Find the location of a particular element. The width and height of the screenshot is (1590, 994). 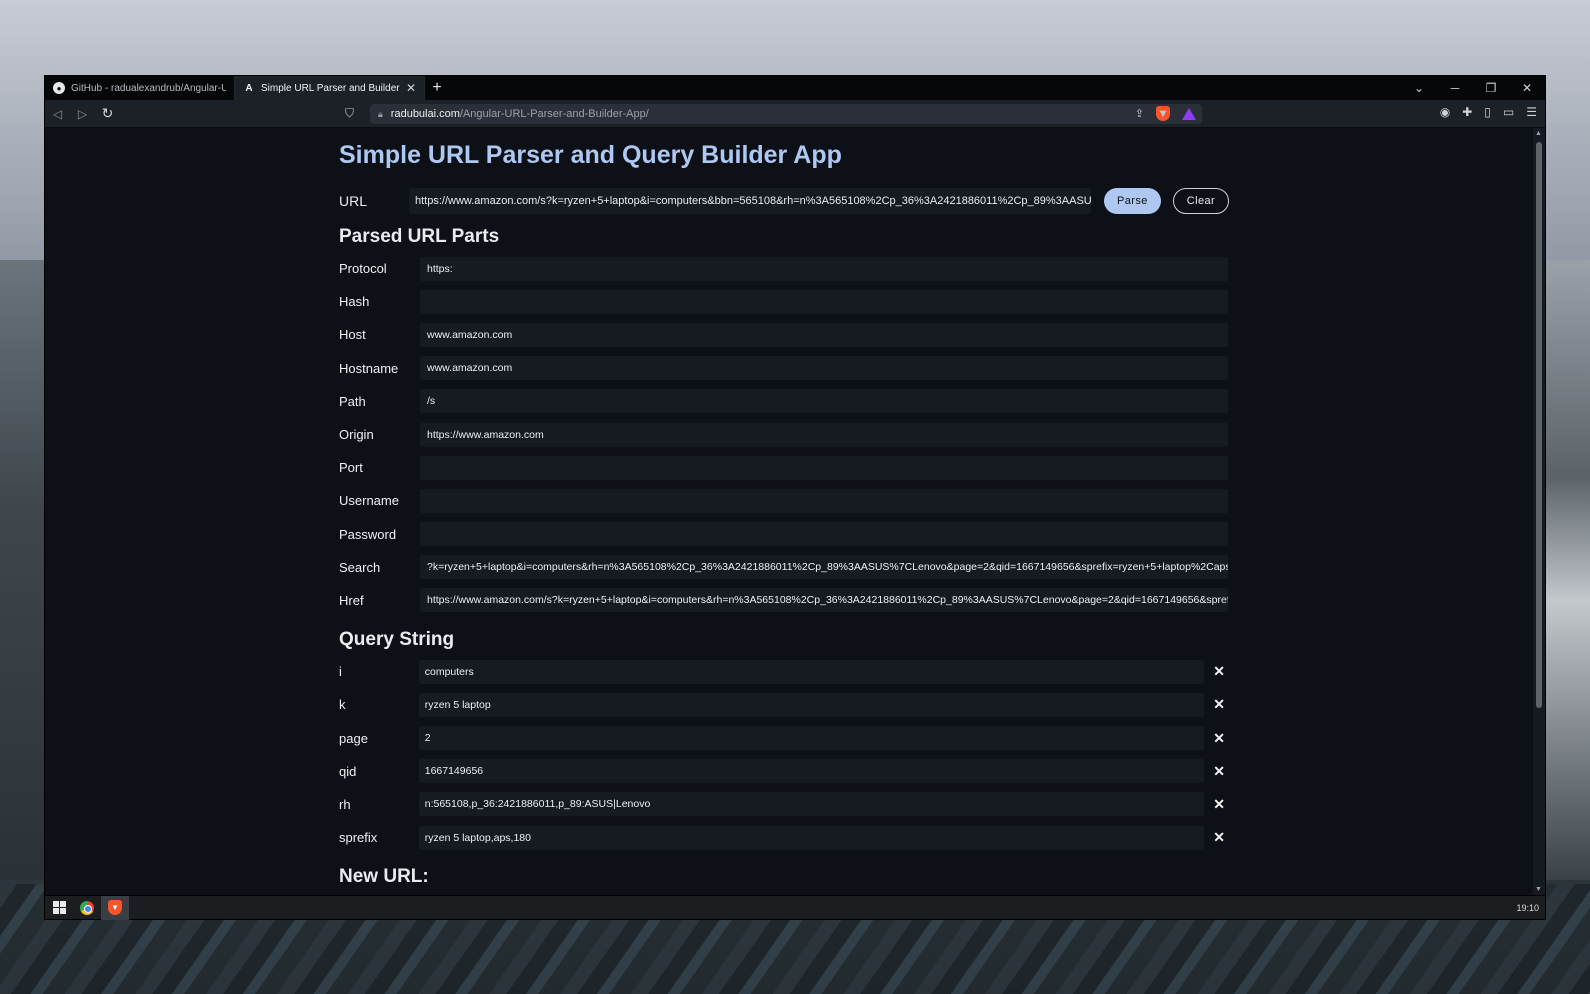

desktop-background-left is located at coordinates (22, 570).